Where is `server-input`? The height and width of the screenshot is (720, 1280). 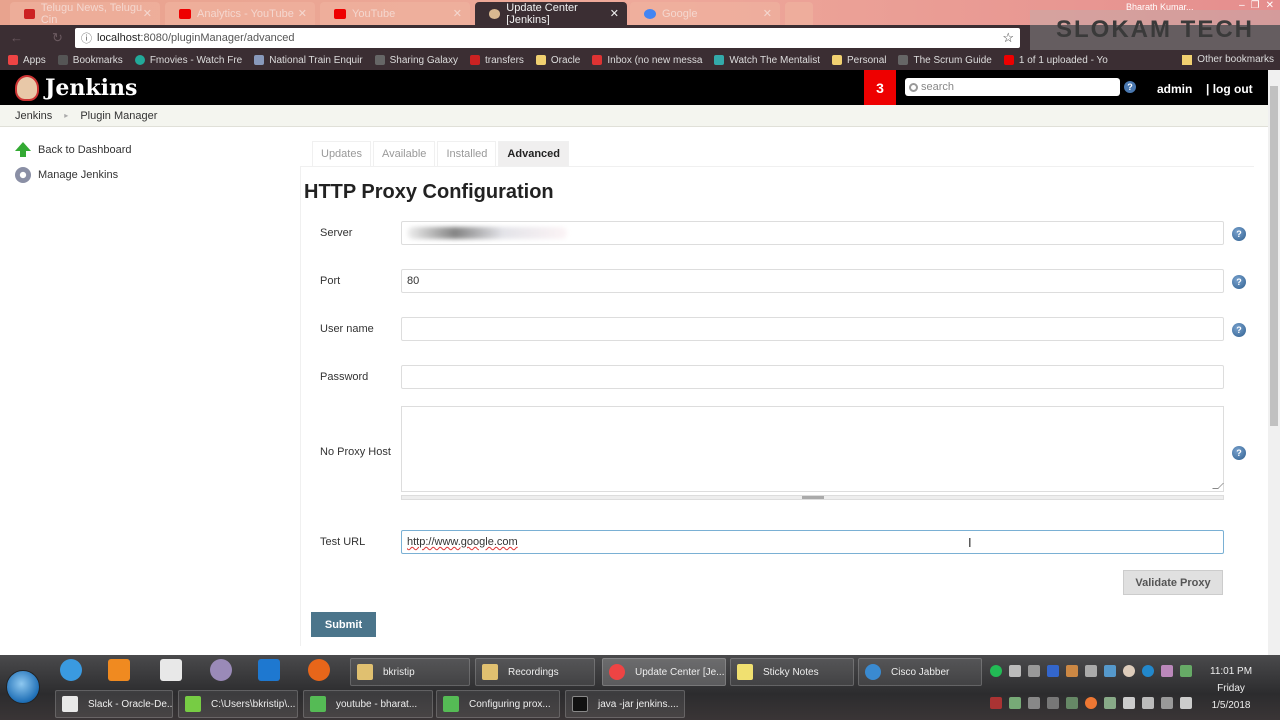
server-input is located at coordinates (812, 233).